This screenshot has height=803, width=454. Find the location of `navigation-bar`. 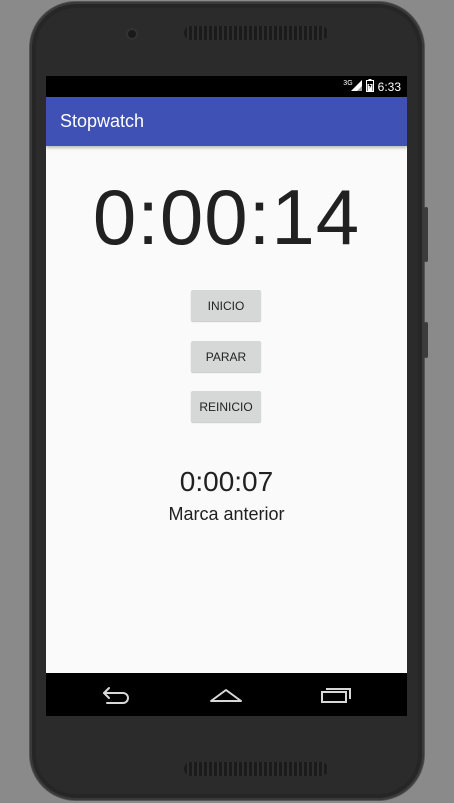

navigation-bar is located at coordinates (226, 694).